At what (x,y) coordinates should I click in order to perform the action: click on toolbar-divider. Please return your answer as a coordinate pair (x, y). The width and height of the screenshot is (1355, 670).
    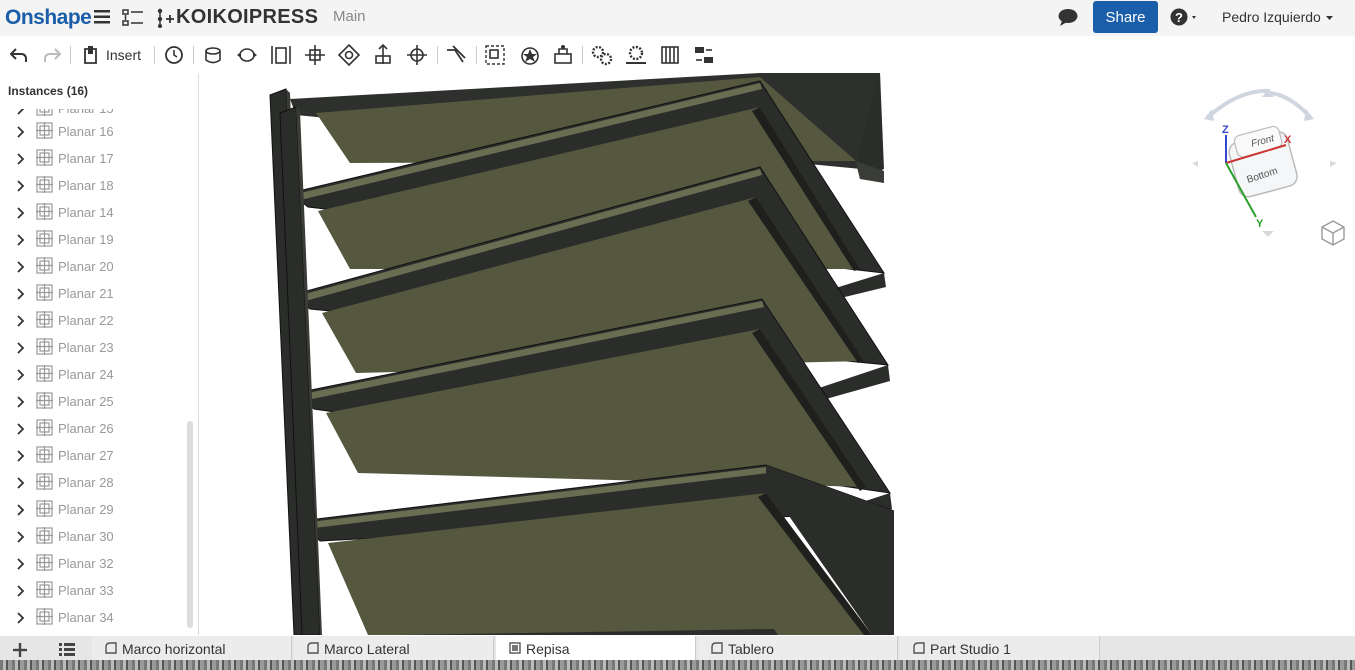
    Looking at the image, I should click on (70, 55).